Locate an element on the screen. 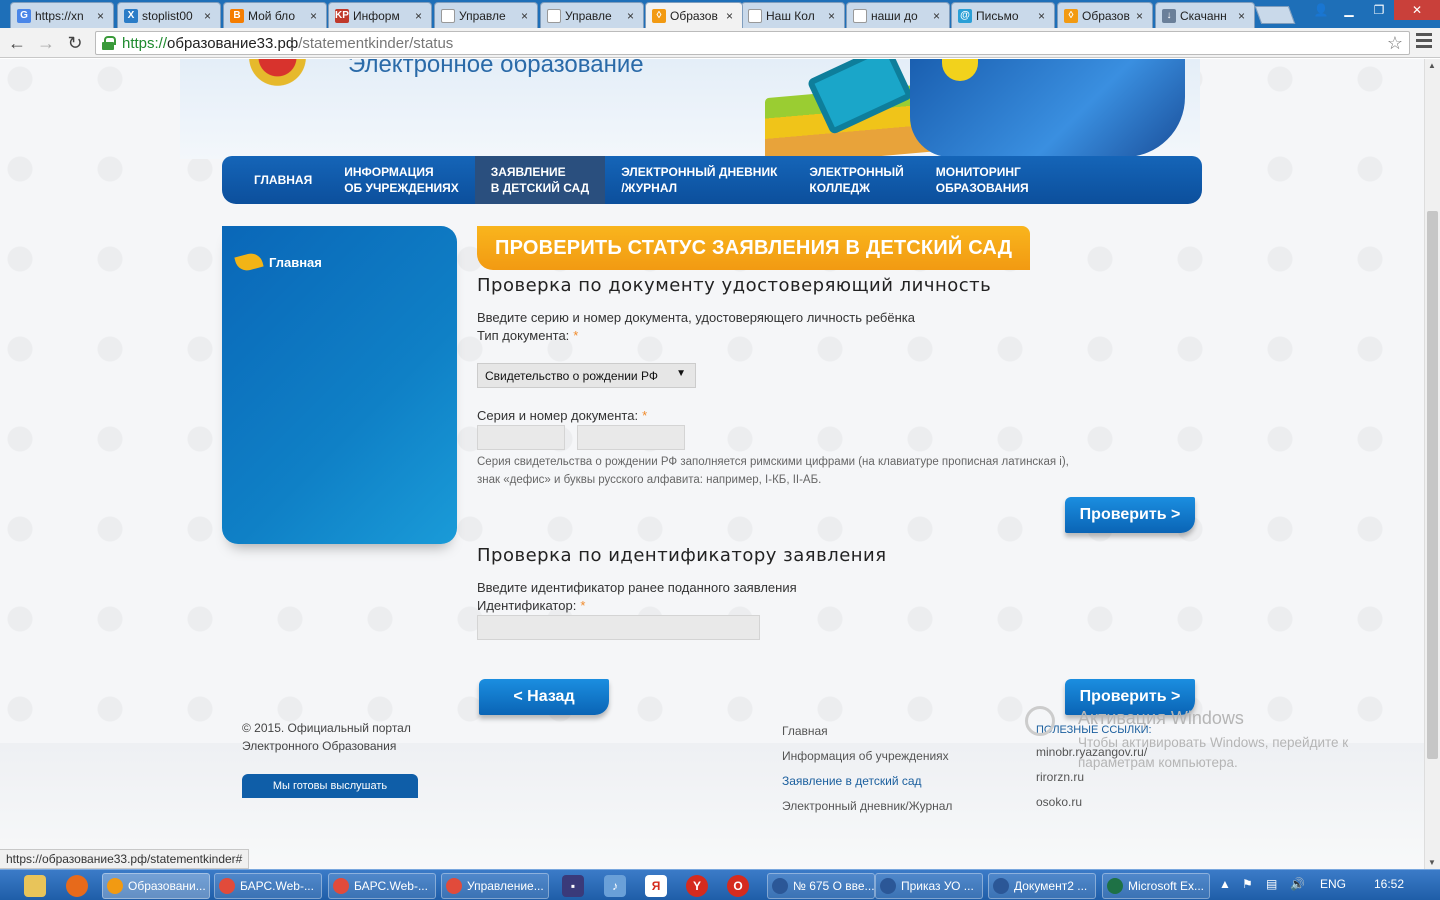 The image size is (1440, 900). reload-icon: ↻ is located at coordinates (75, 43).